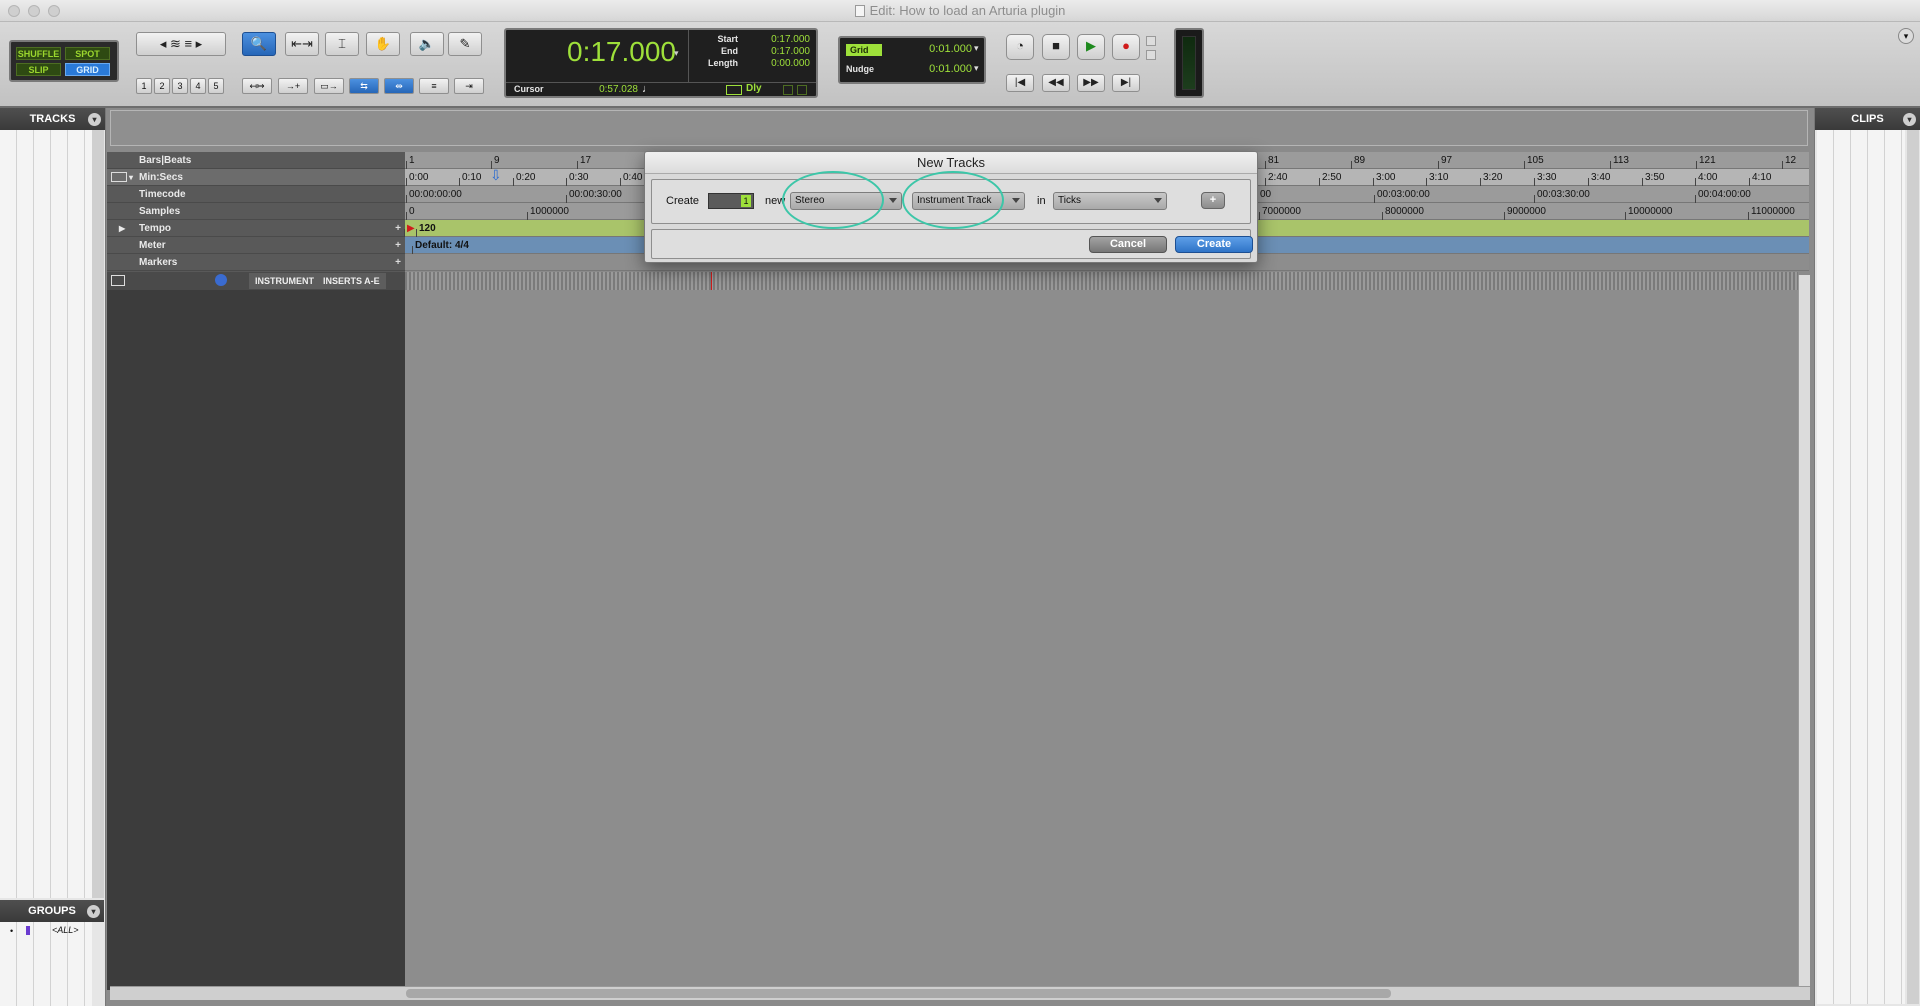 This screenshot has height=1006, width=1920. Describe the element at coordinates (119, 177) in the screenshot. I see `ruler-menu-icon` at that location.